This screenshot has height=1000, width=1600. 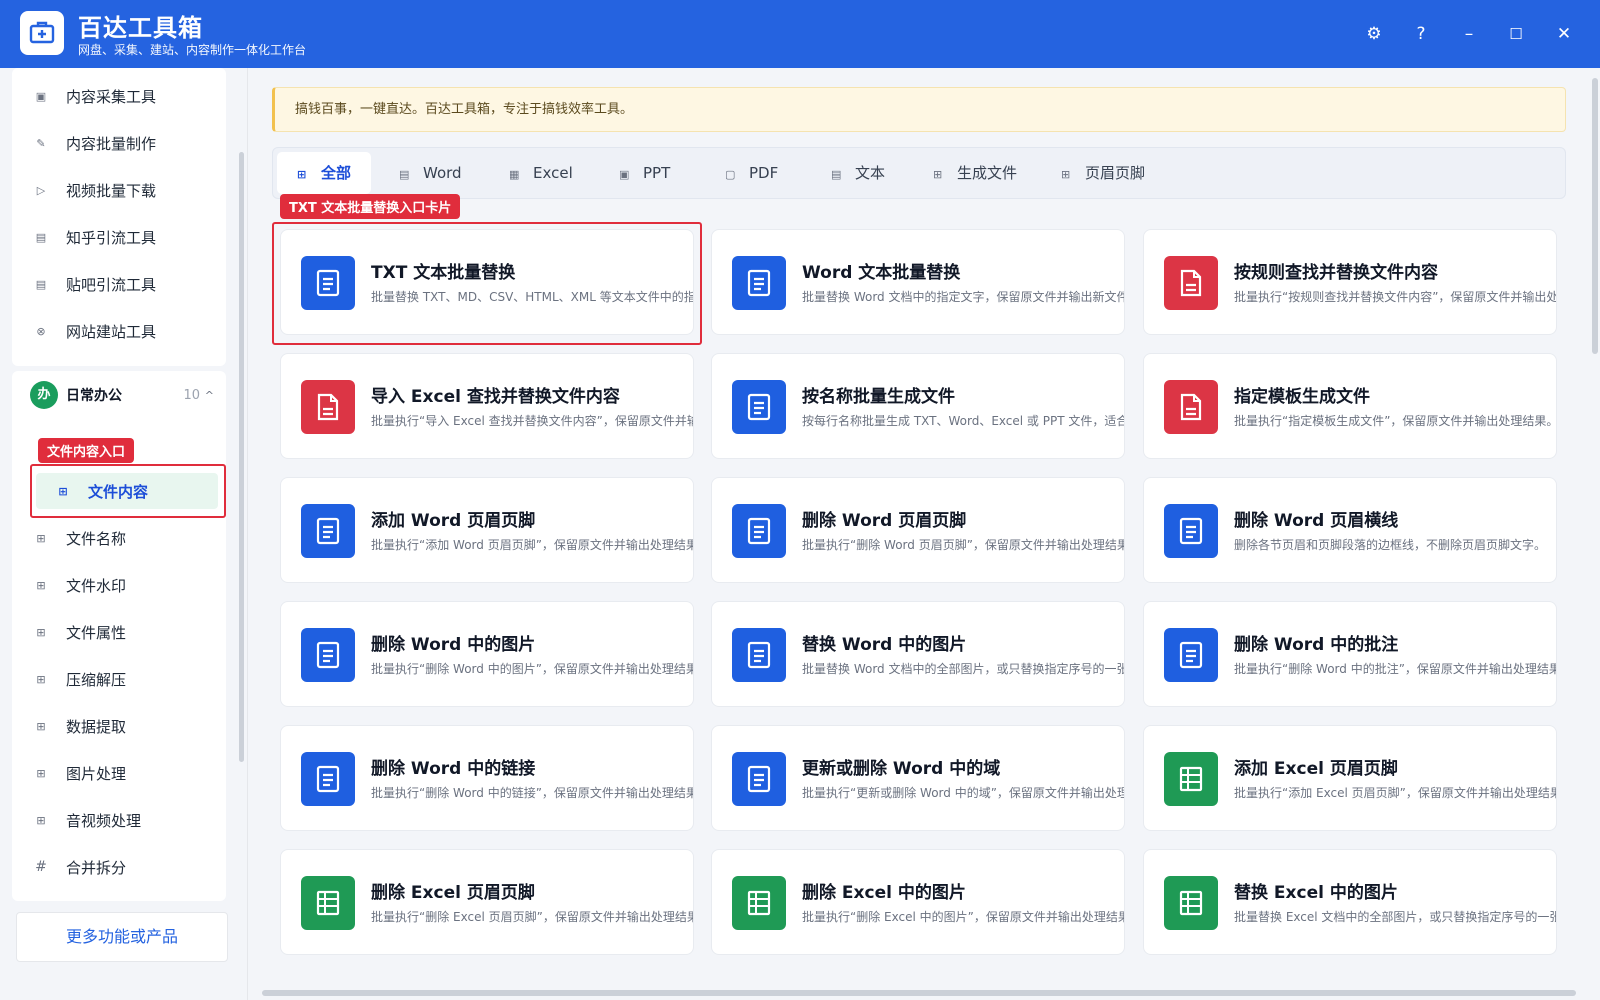 I want to click on sidebar-item-label: 图片处理, so click(x=96, y=773).